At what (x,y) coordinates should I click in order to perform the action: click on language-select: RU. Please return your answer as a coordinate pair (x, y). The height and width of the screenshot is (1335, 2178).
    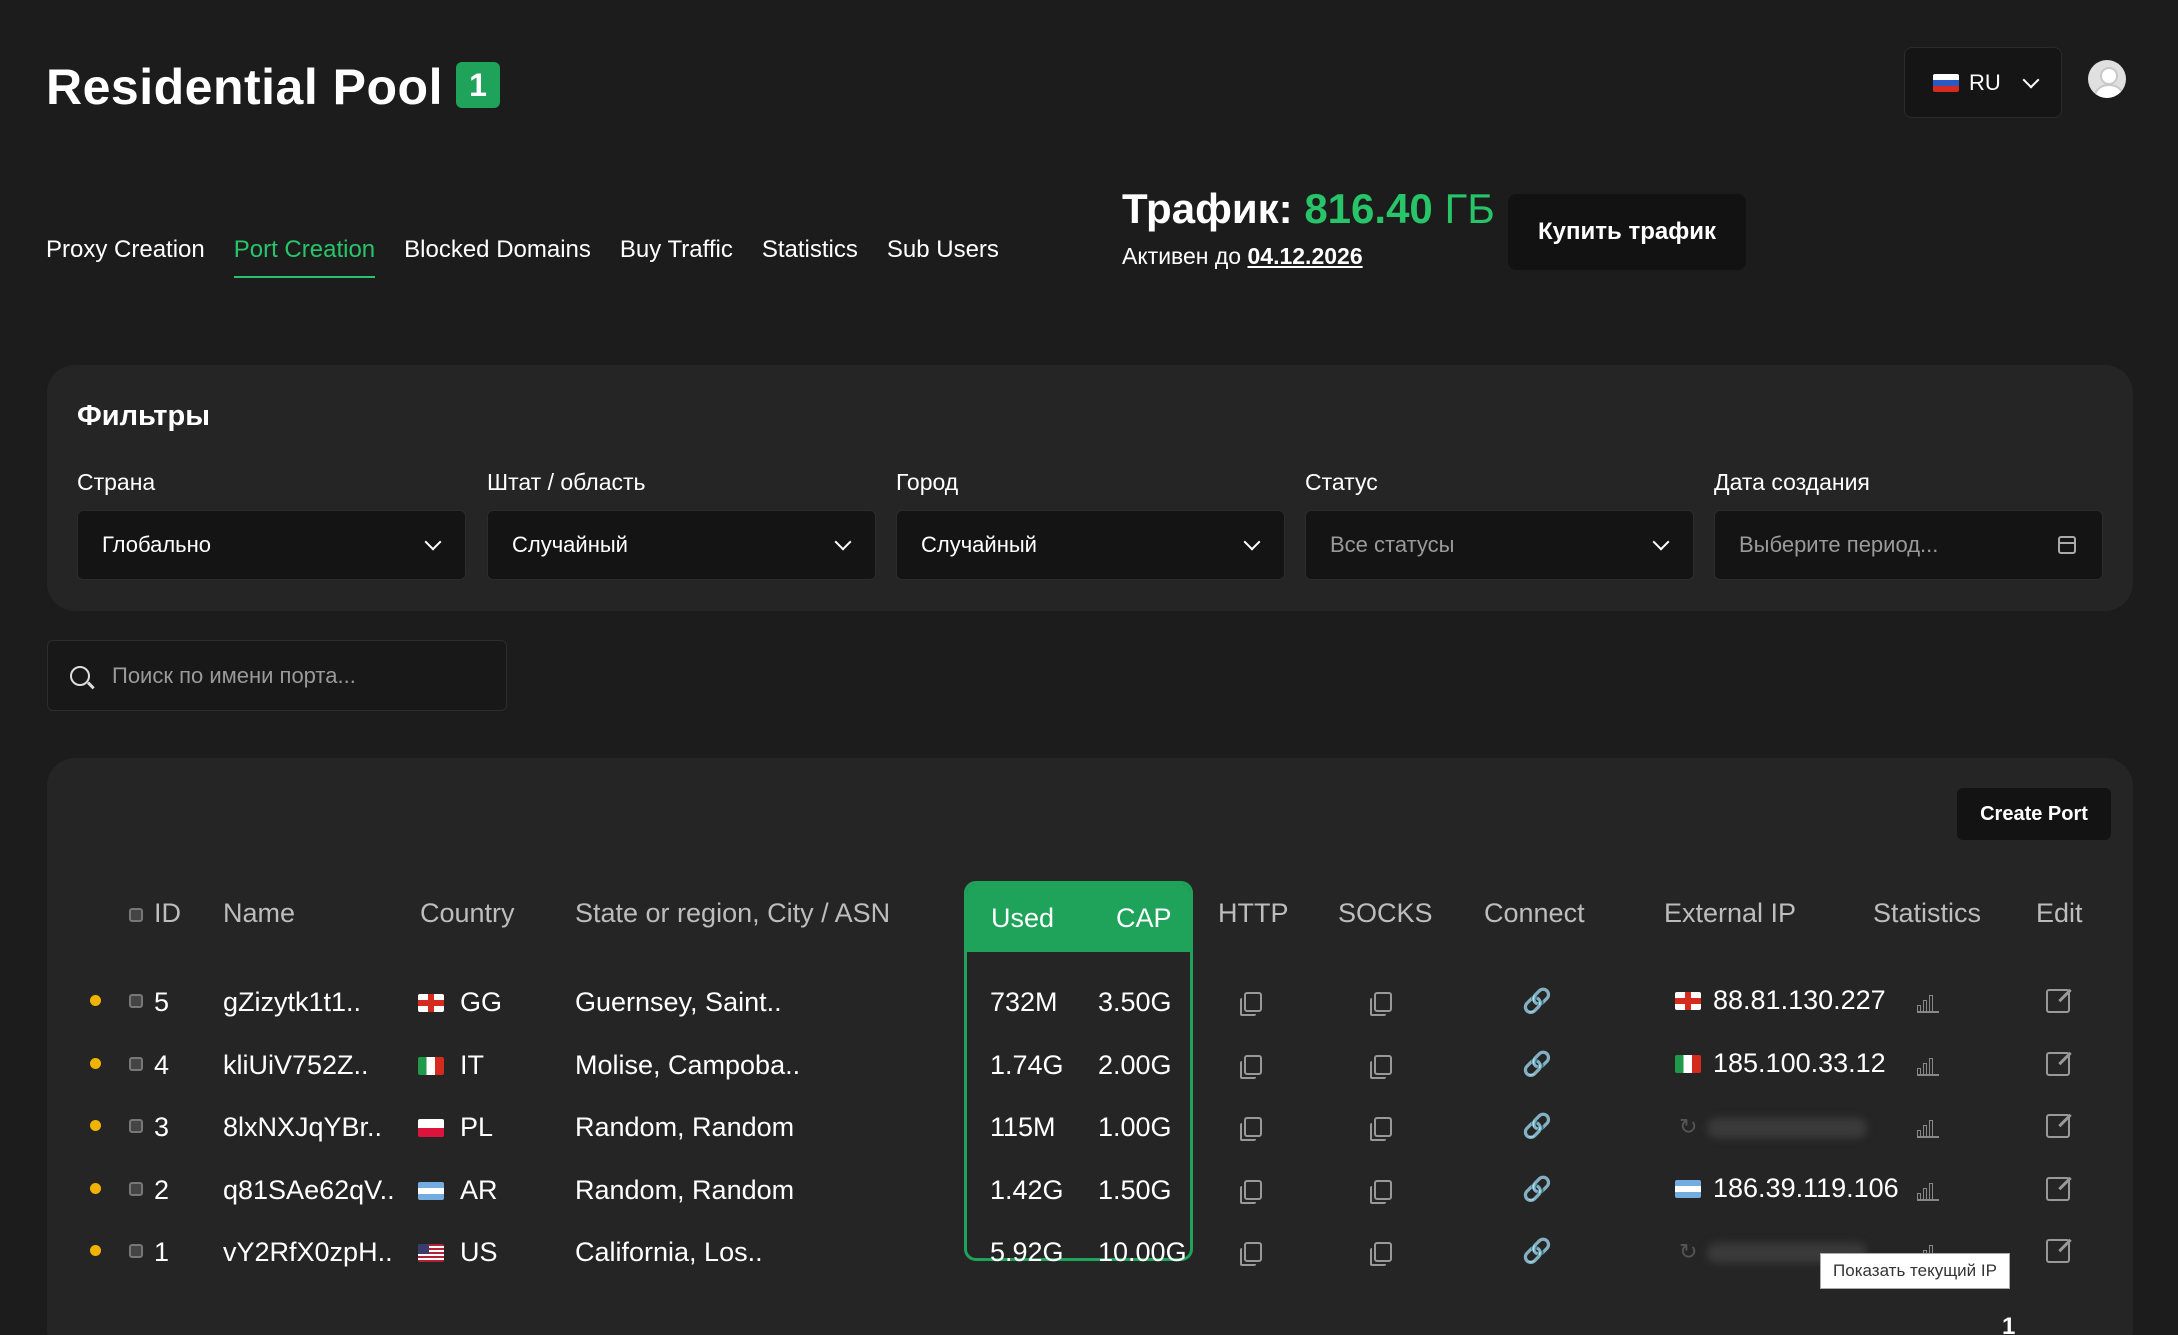
    Looking at the image, I should click on (1983, 82).